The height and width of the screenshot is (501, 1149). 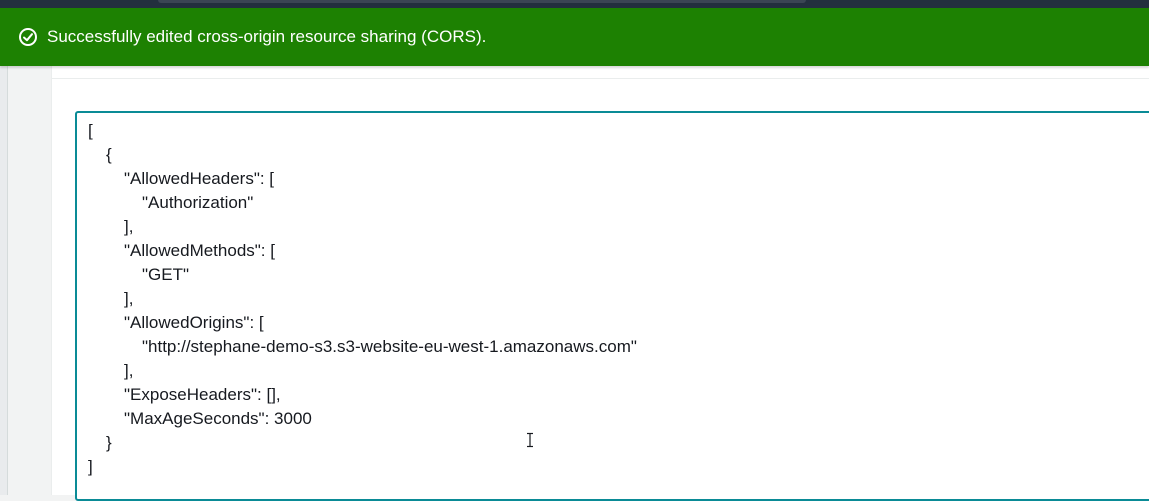 I want to click on code-line: {, so click(x=362, y=155).